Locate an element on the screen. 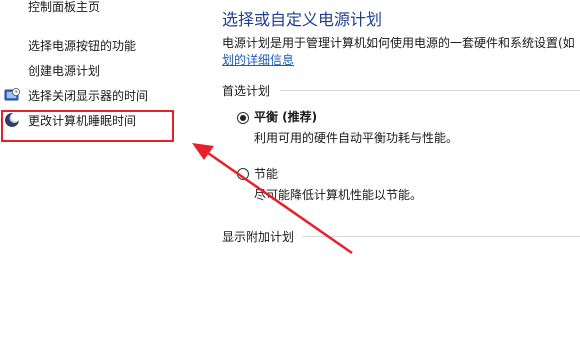  plan-description: 电源计划是用于管理计算机如何使用电源的一套硬件和系统设置(如 is located at coordinates (398, 43).